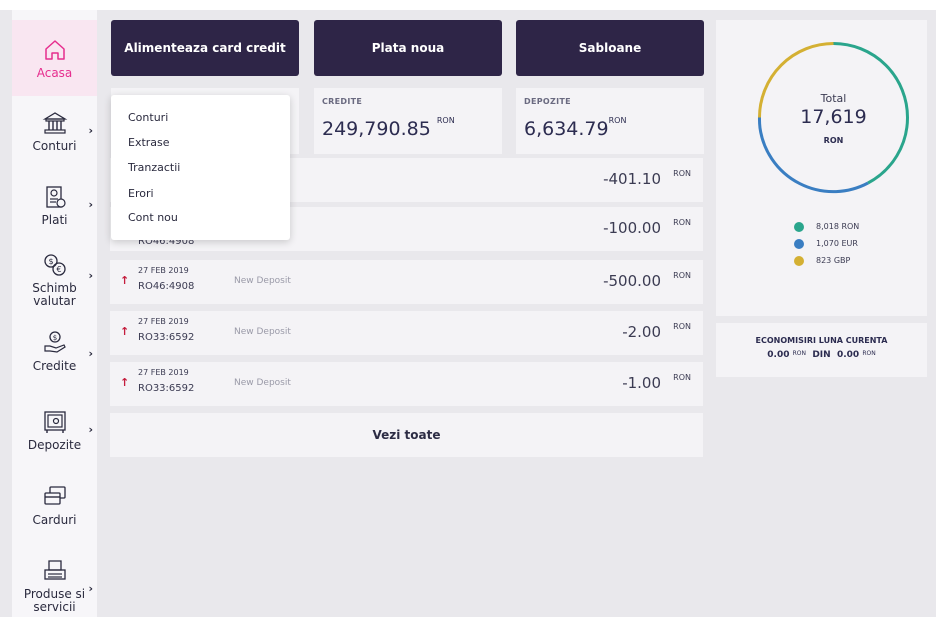 Image resolution: width=936 pixels, height=617 pixels. What do you see at coordinates (610, 48) in the screenshot?
I see `templates-button: Sabloane` at bounding box center [610, 48].